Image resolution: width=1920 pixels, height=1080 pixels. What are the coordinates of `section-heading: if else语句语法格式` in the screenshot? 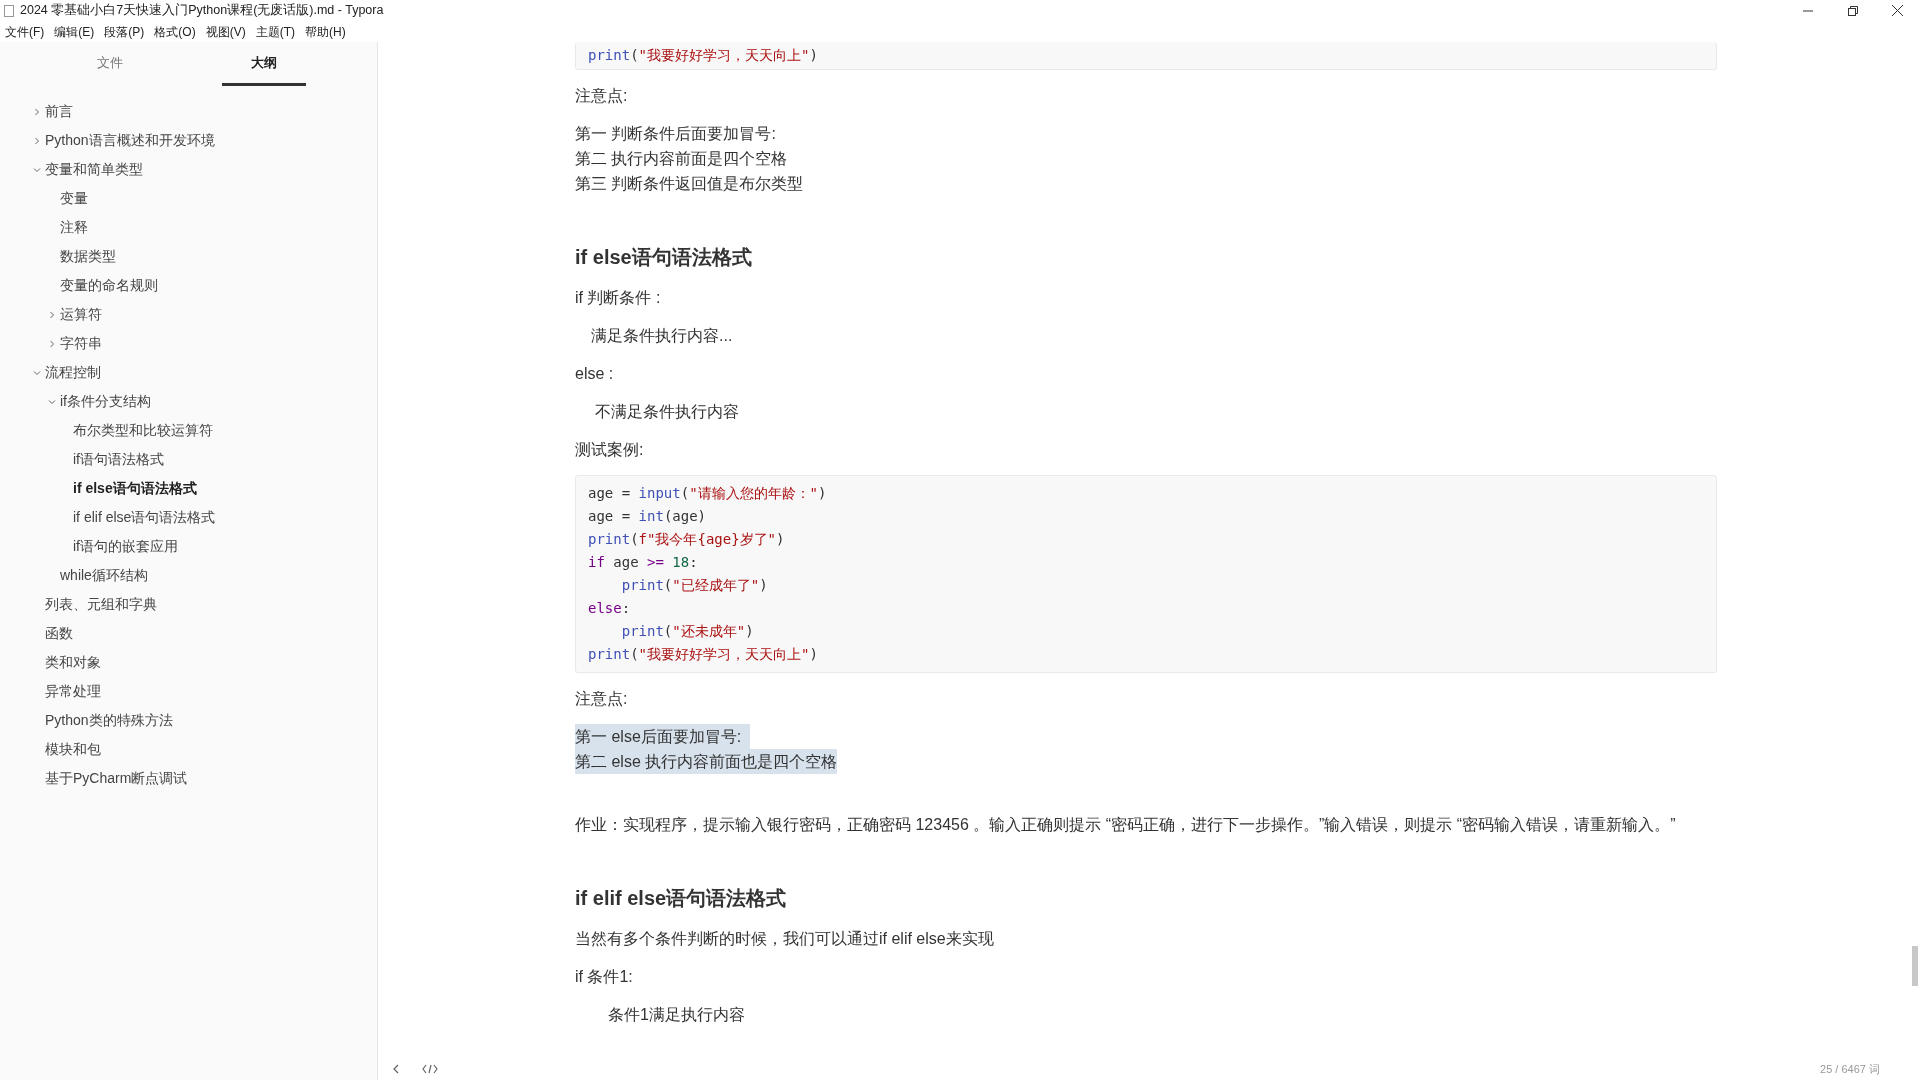 It's located at (664, 257).